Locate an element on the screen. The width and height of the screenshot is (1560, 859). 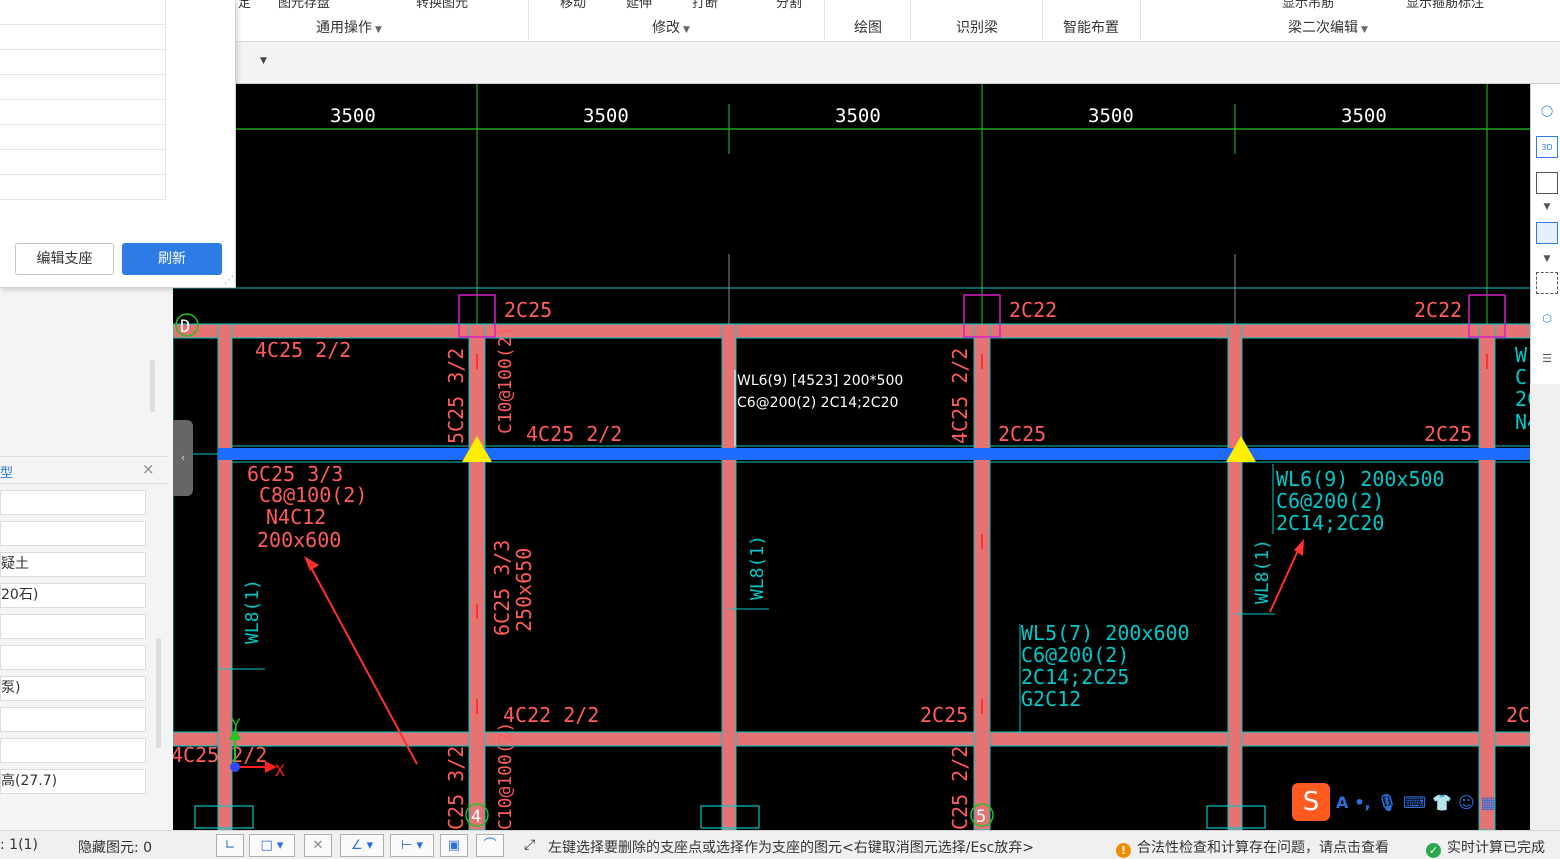
ribbon-truncated-label: 图元存盘 is located at coordinates (304, 5).